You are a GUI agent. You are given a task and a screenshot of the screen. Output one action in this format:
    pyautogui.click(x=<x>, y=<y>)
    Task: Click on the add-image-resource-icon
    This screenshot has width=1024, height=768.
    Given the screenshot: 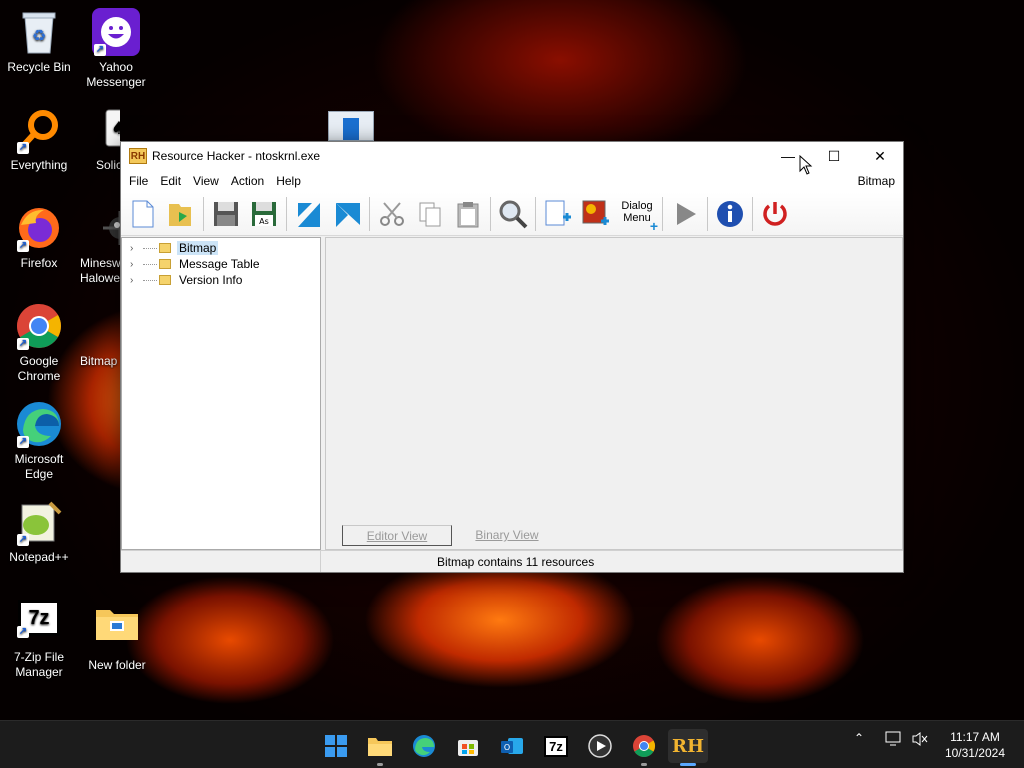 What is the action you would take?
    pyautogui.click(x=595, y=212)
    